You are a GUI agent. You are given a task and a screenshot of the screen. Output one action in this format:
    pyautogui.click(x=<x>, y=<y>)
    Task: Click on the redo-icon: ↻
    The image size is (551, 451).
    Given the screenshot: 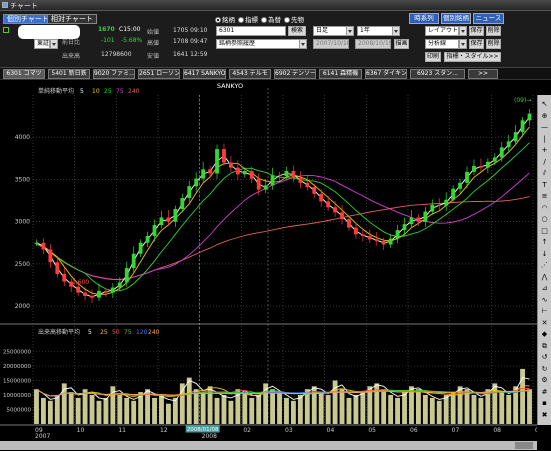 What is the action you would take?
    pyautogui.click(x=544, y=369)
    